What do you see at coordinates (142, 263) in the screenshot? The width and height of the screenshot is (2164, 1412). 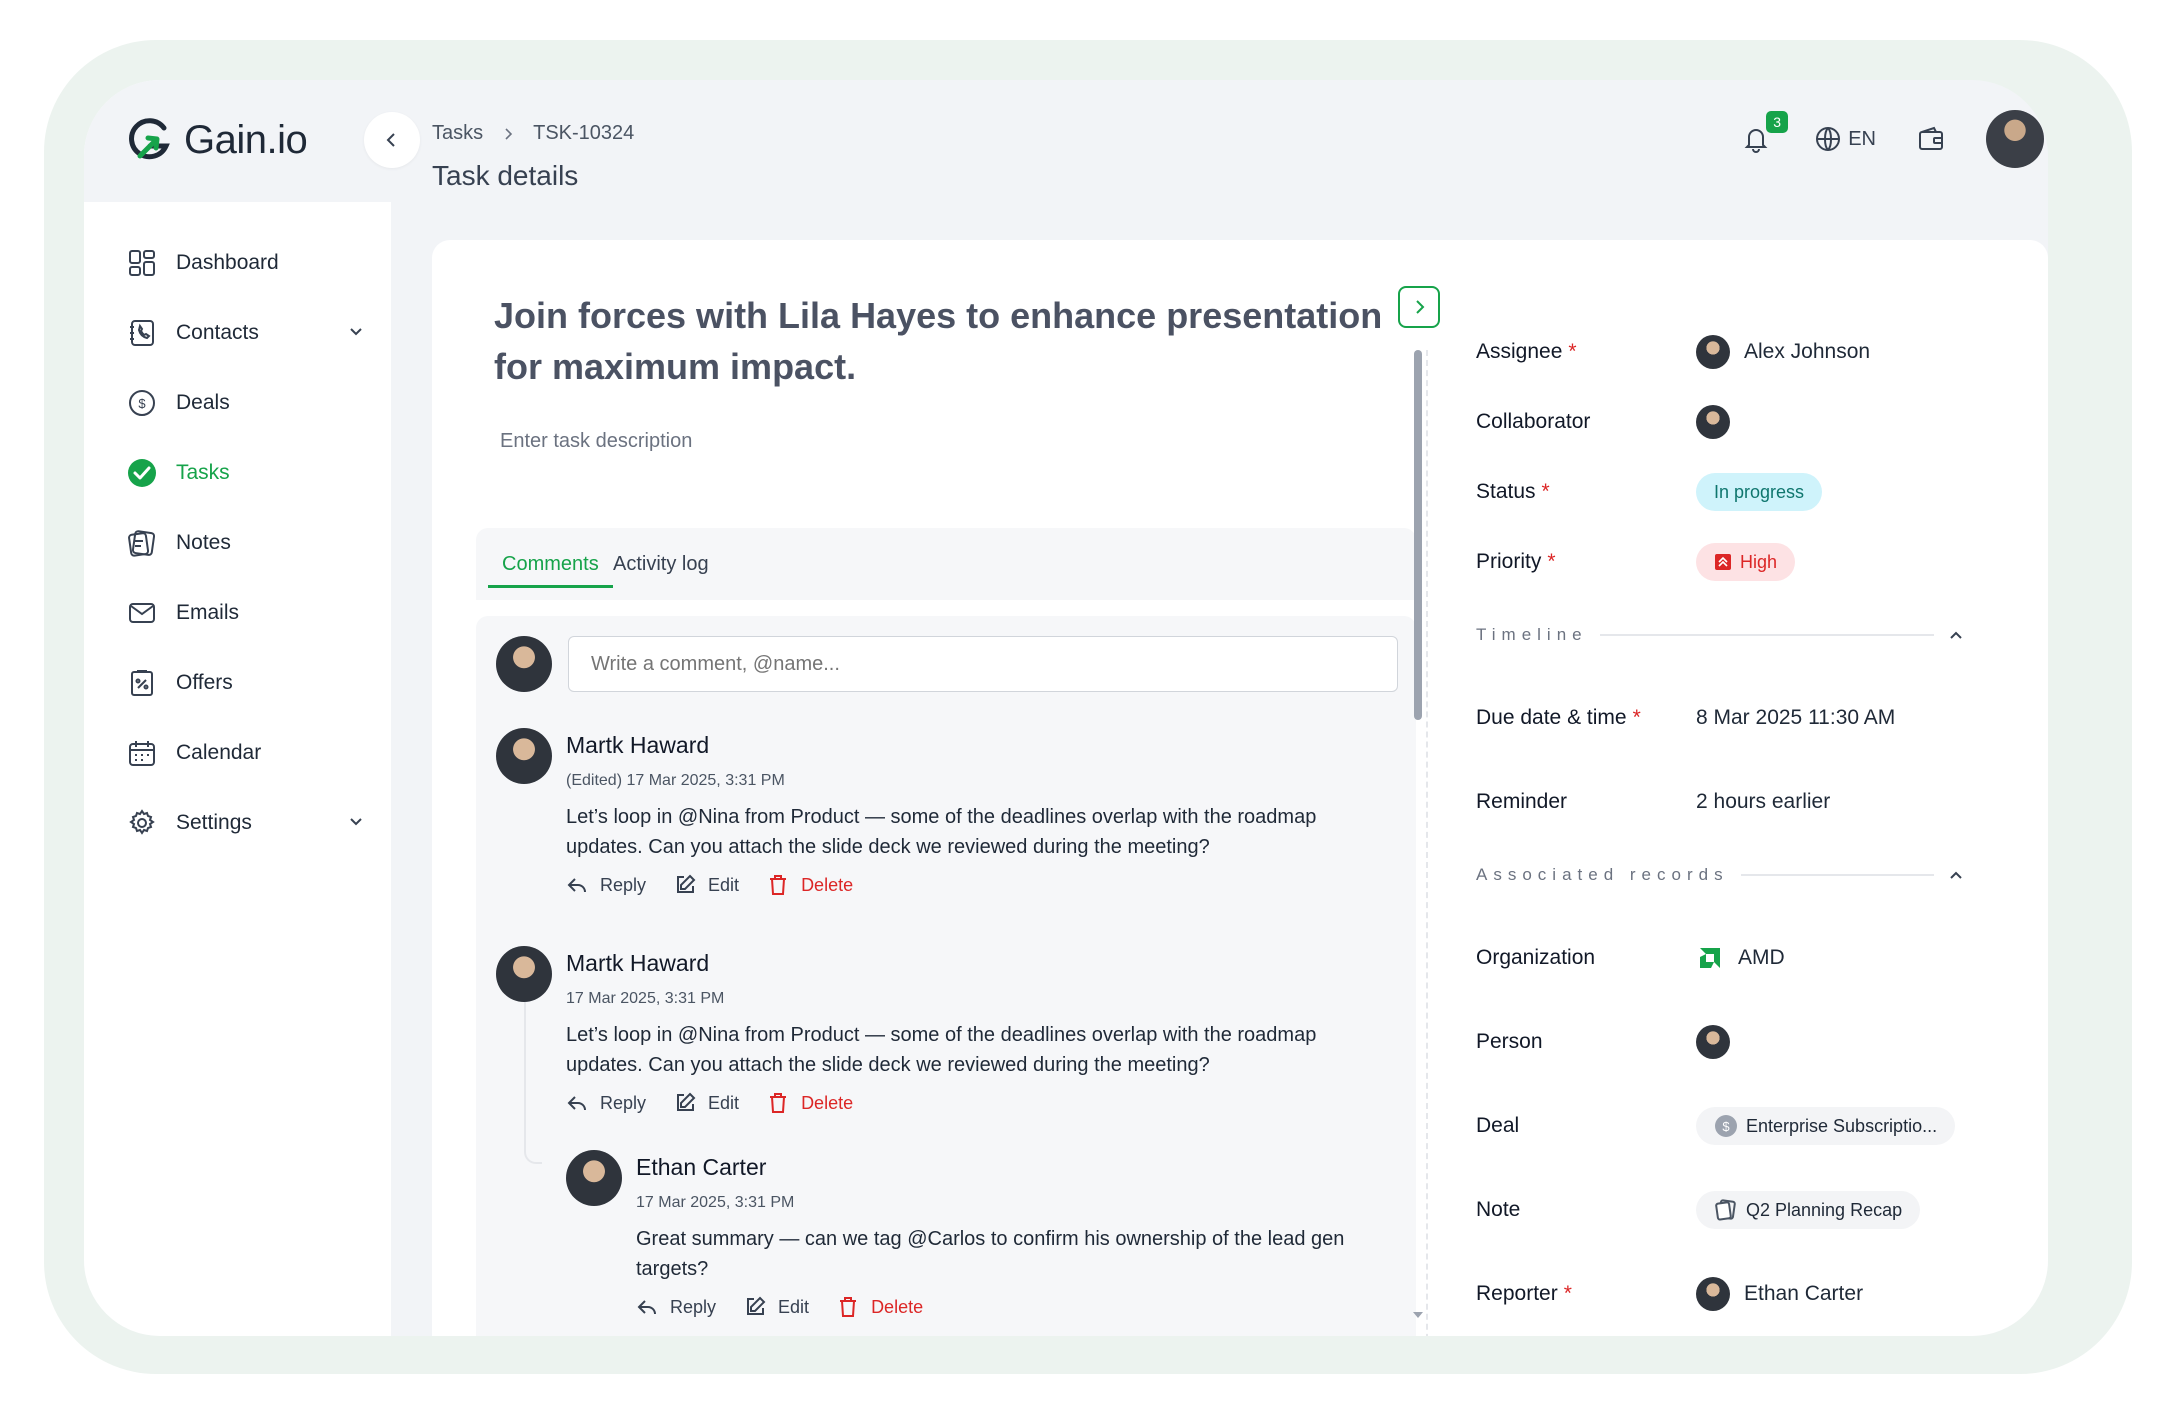 I see `dashboard-icon` at bounding box center [142, 263].